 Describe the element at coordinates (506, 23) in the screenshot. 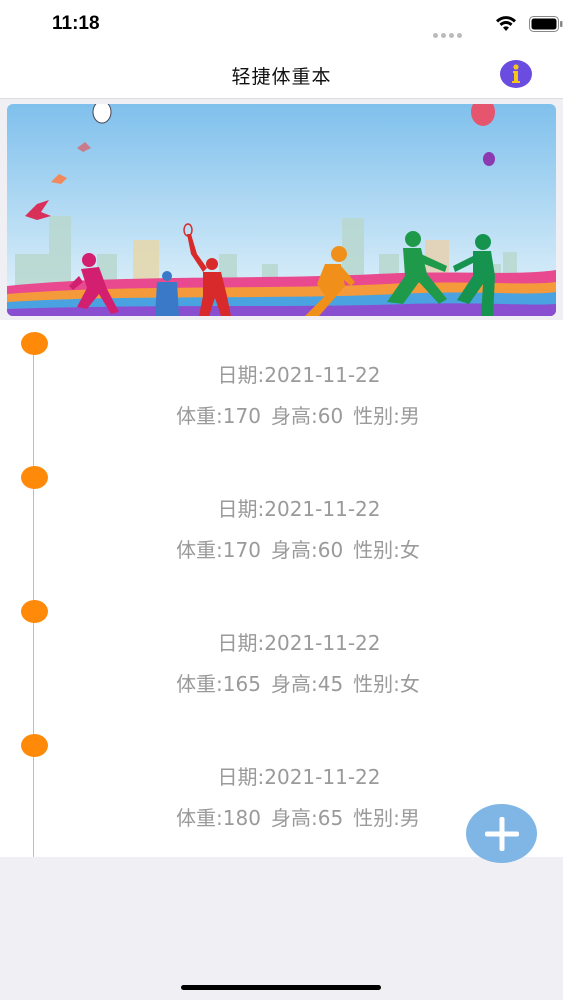

I see `wifi-icon` at that location.